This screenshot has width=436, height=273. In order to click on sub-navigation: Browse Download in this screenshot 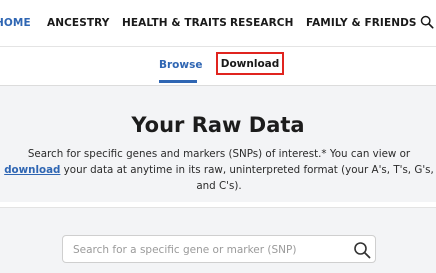, I will do `click(218, 66)`.